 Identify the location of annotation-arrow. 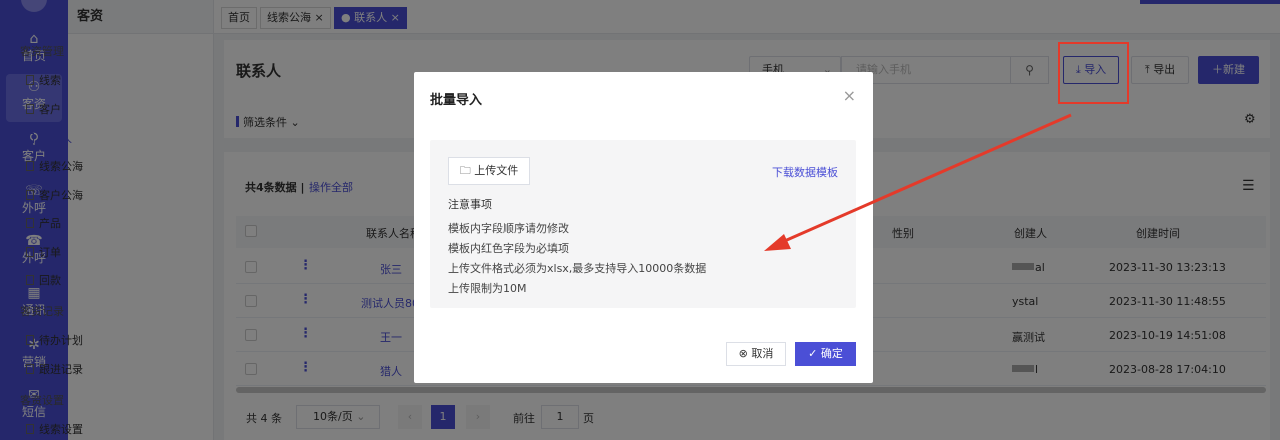
(918, 182).